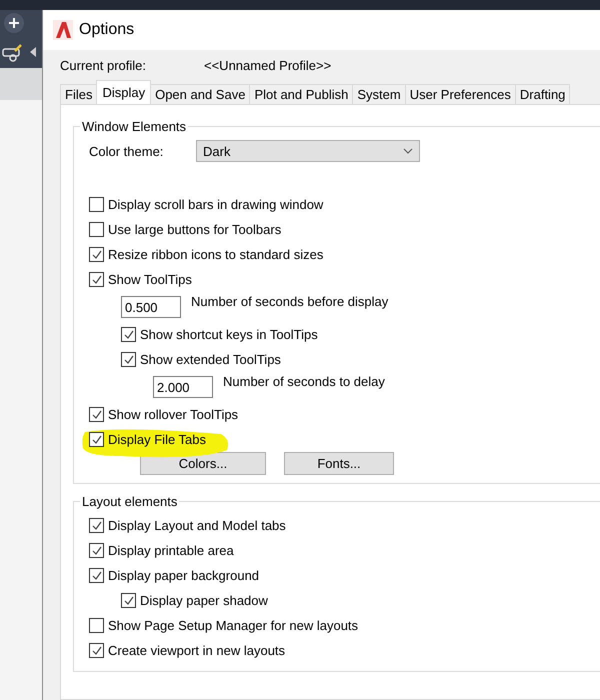  I want to click on tab: Files, so click(79, 94).